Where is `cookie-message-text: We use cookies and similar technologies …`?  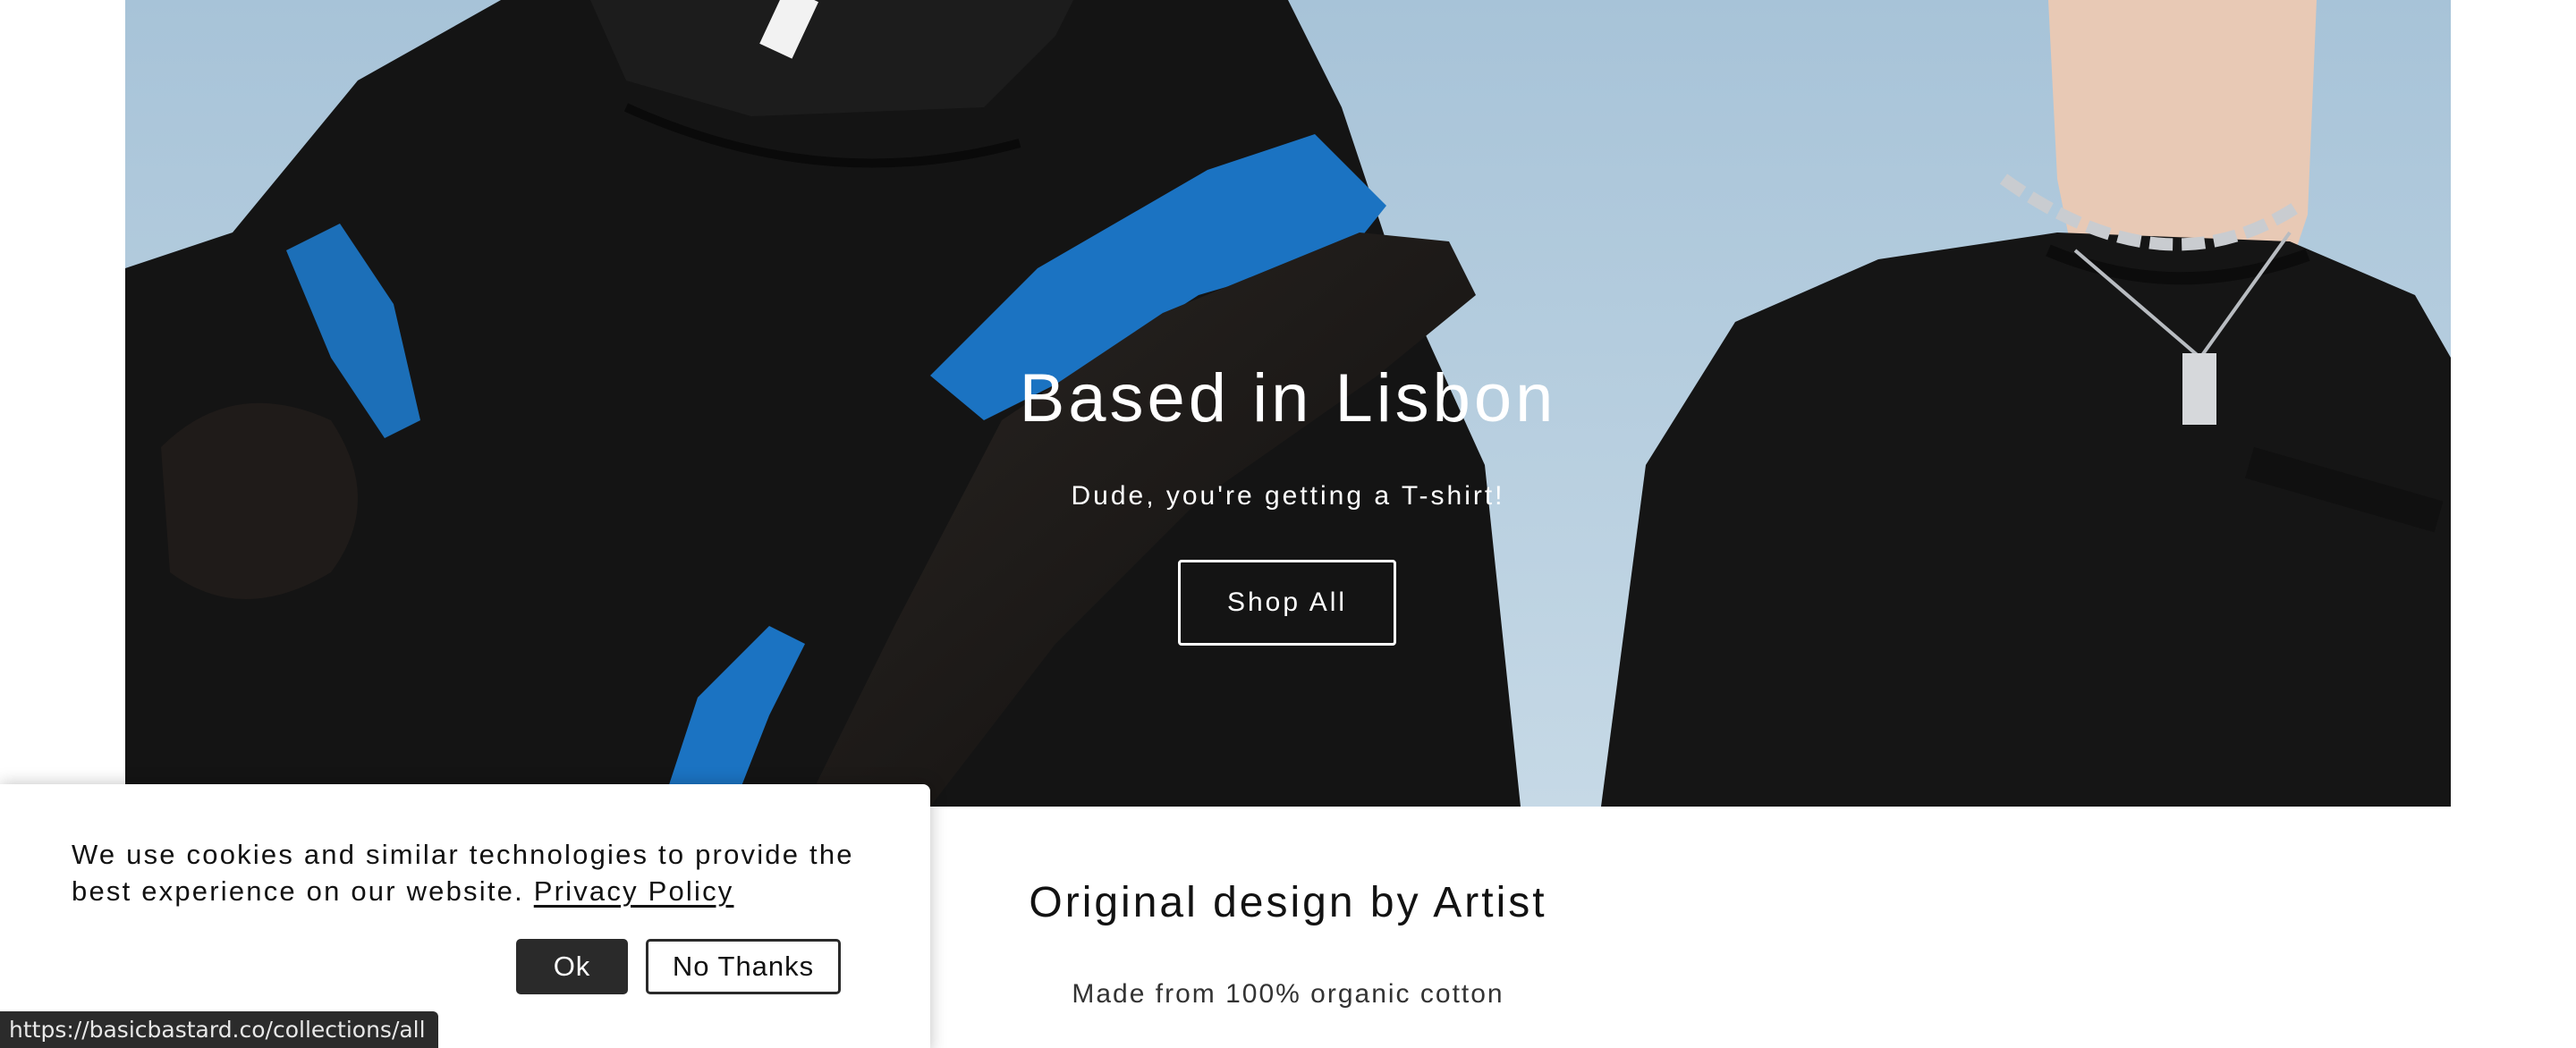
cookie-message-text: We use cookies and similar technologies … is located at coordinates (463, 873).